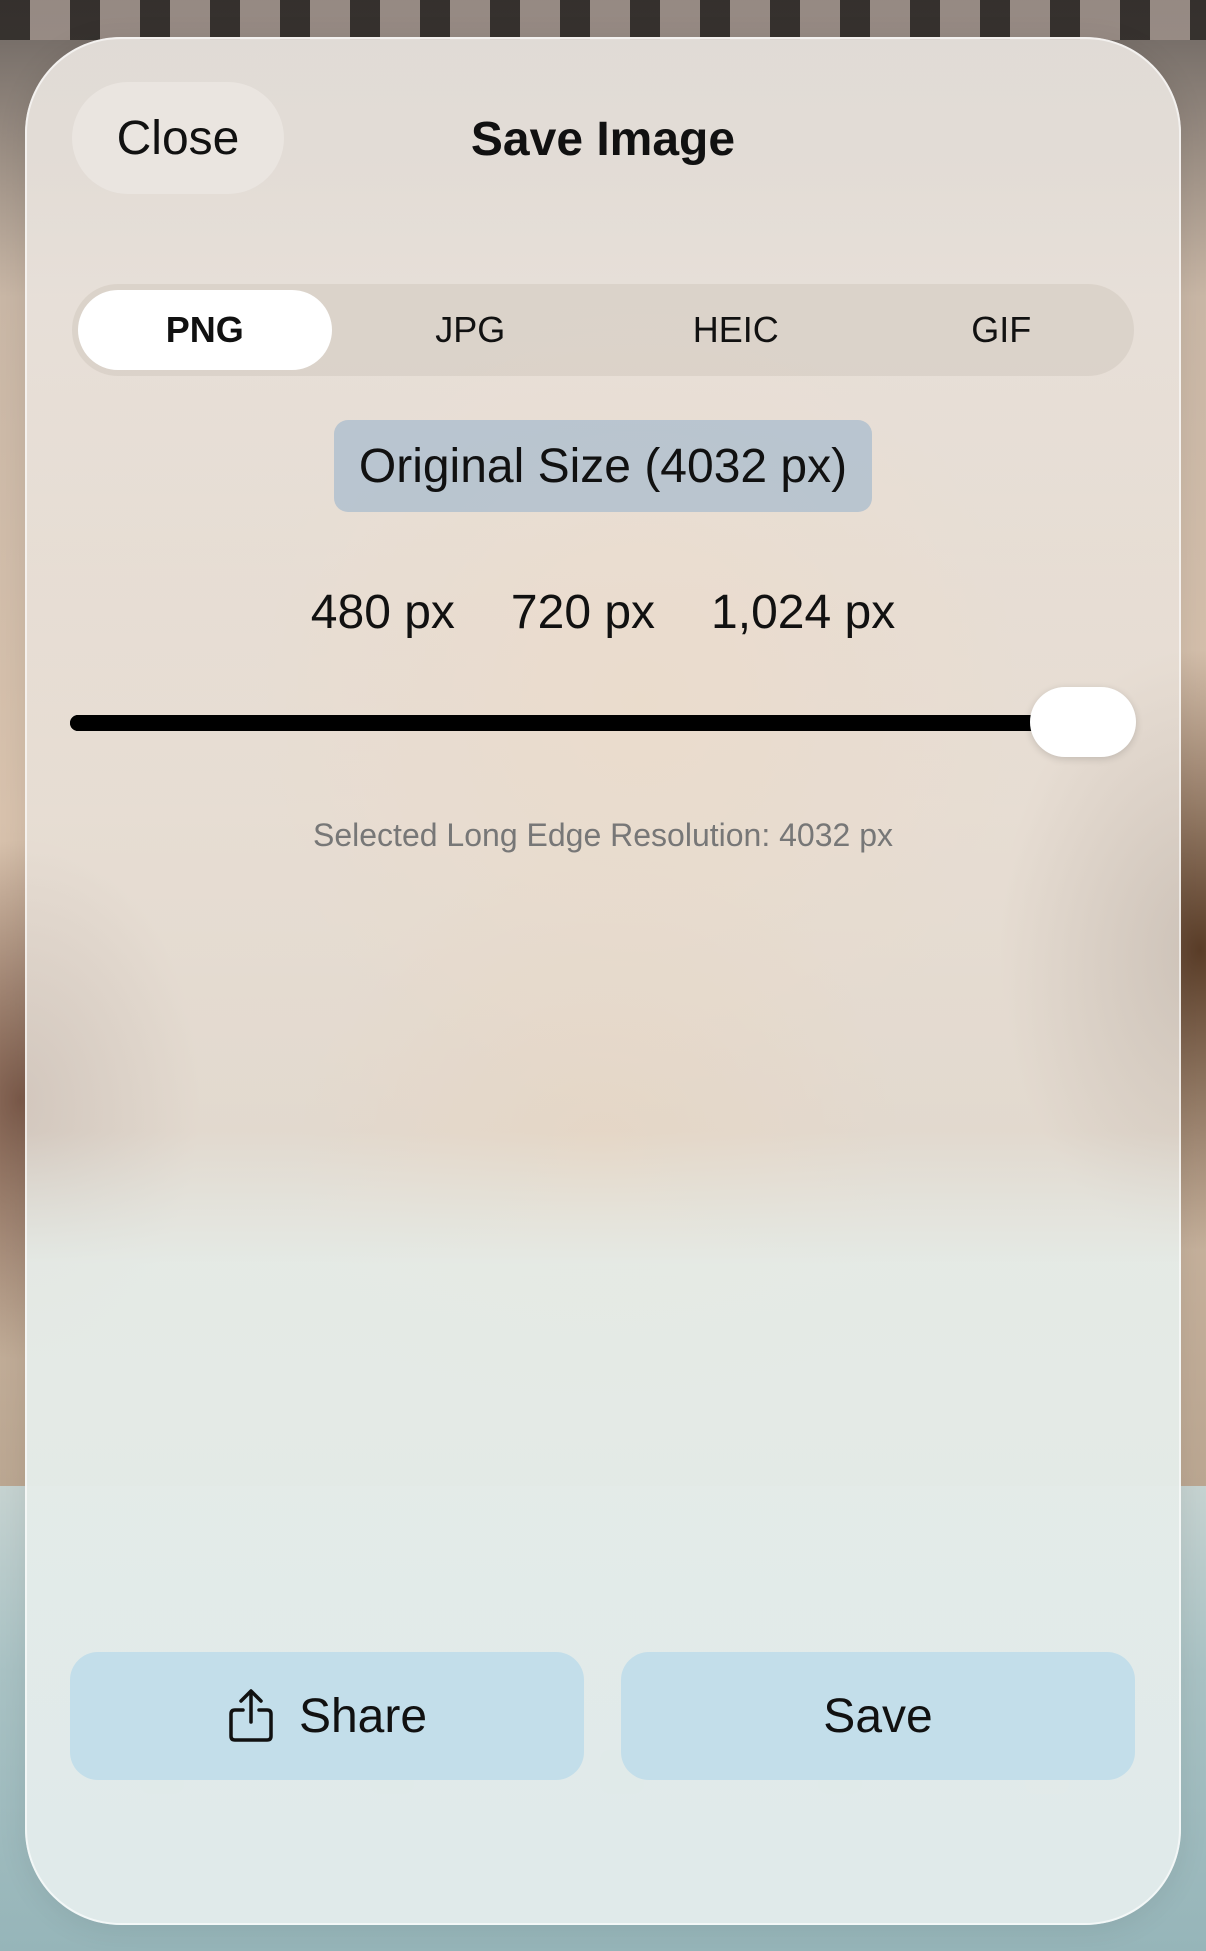 This screenshot has height=1951, width=1206. What do you see at coordinates (471, 330) in the screenshot?
I see `format-option-jpg: JPG` at bounding box center [471, 330].